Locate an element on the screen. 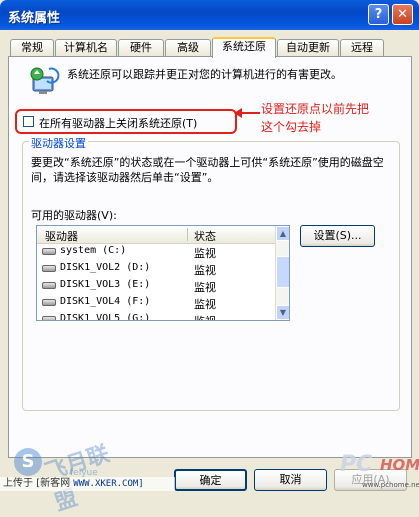 This screenshot has height=517, width=419. drive-name: DISK1_VOL2 (D:) is located at coordinates (105, 267).